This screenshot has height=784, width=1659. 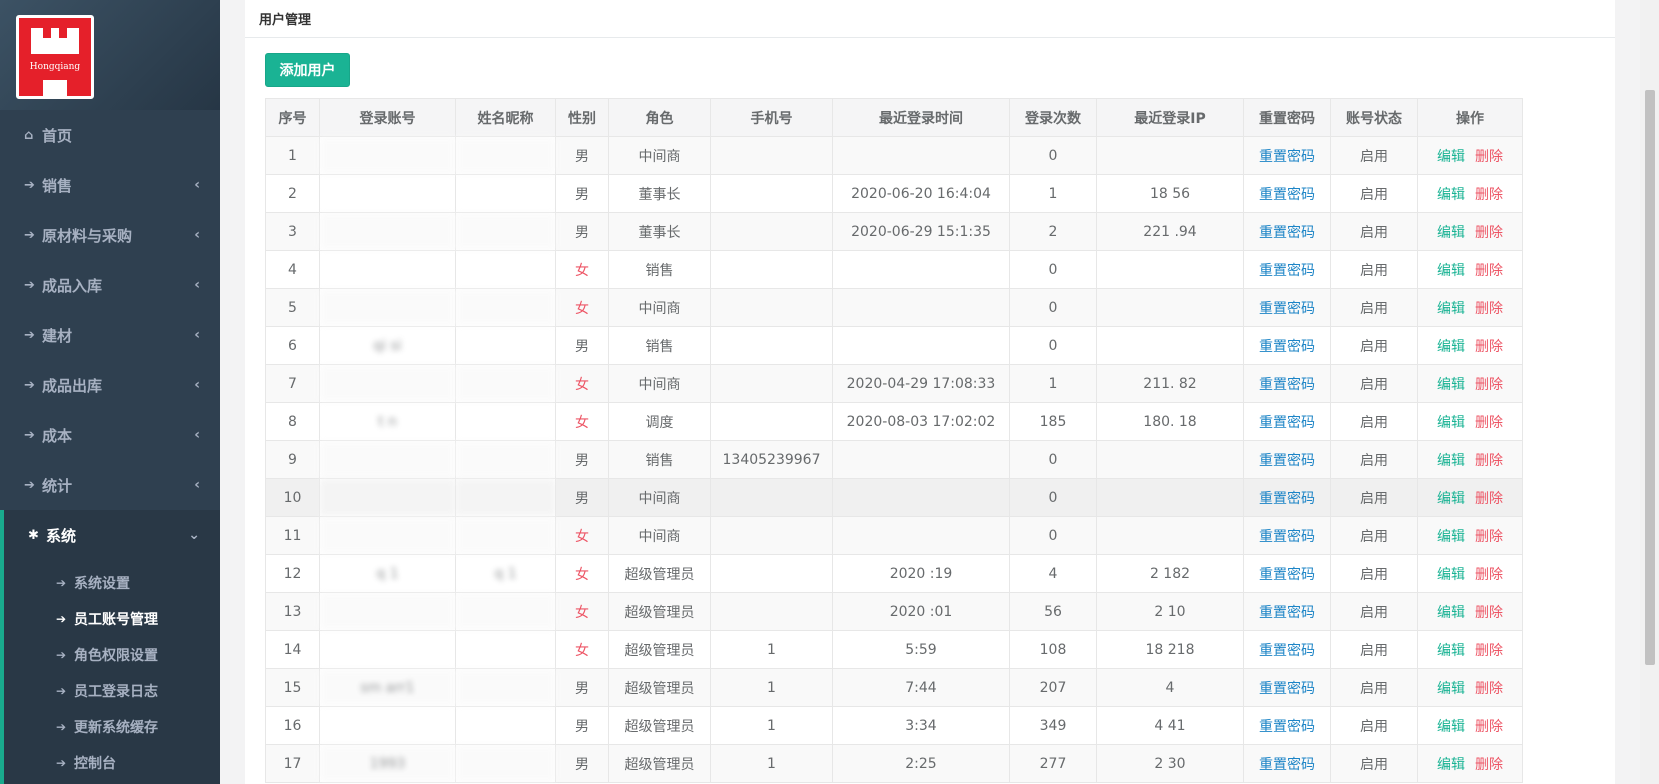 What do you see at coordinates (1650, 377) in the screenshot?
I see `scrollbar-thumb` at bounding box center [1650, 377].